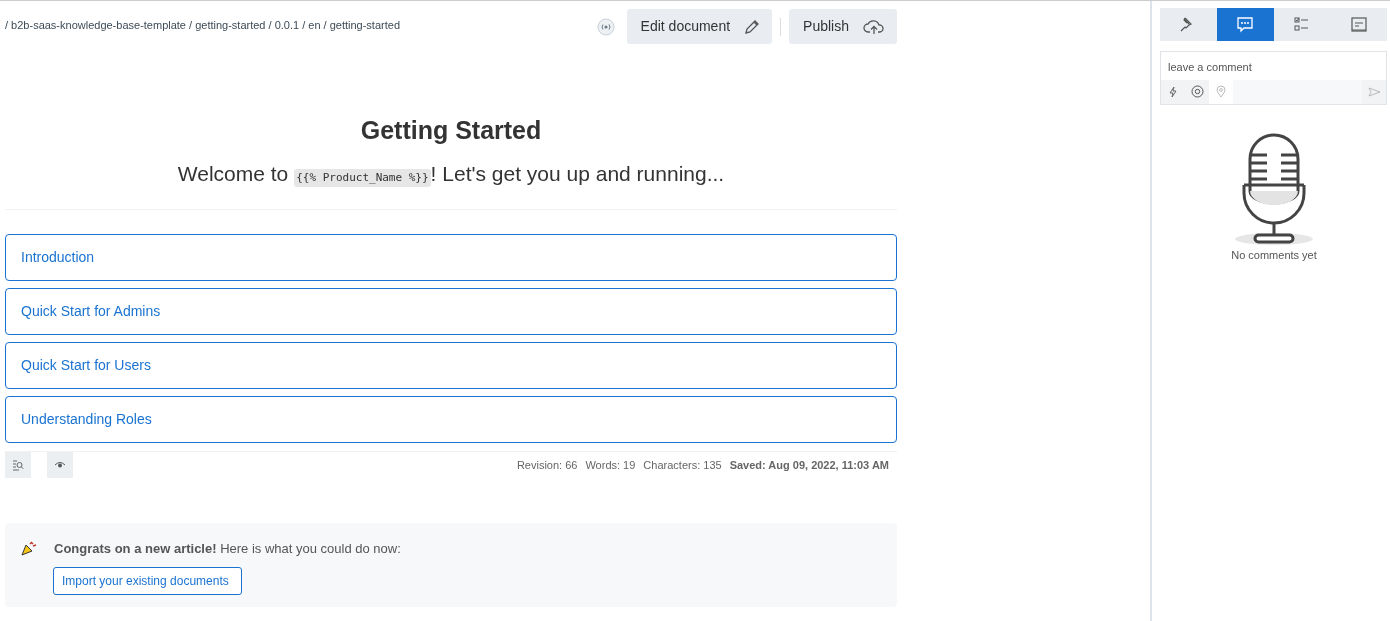  Describe the element at coordinates (1274, 255) in the screenshot. I see `empty-state-text: No comments yet` at that location.